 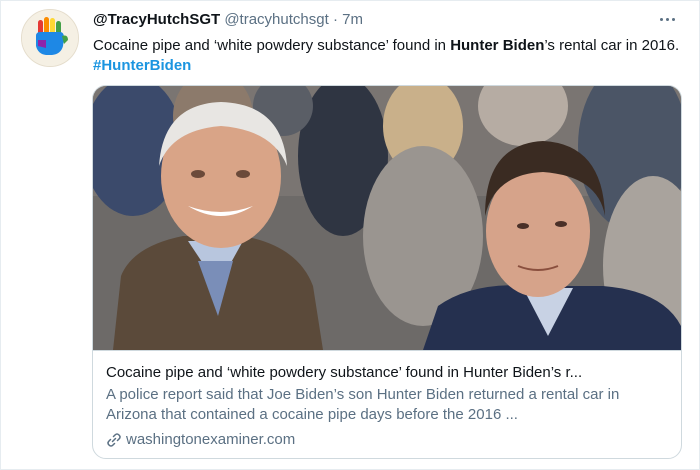 I want to click on tweet-text-part-2: ’s rental car in 2016., so click(x=612, y=45).